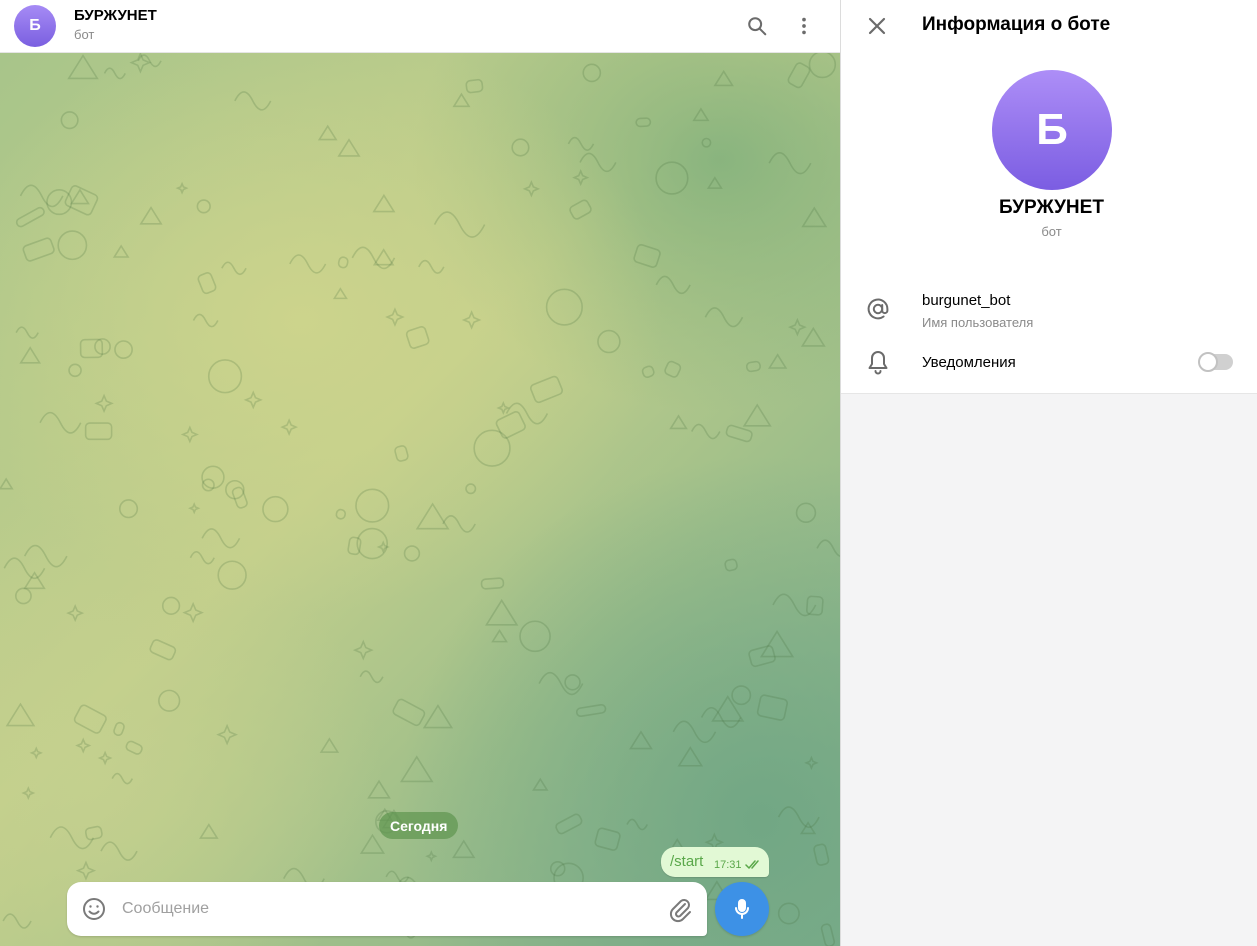 Image resolution: width=1257 pixels, height=946 pixels. I want to click on chat-avatar: Б, so click(35, 26).